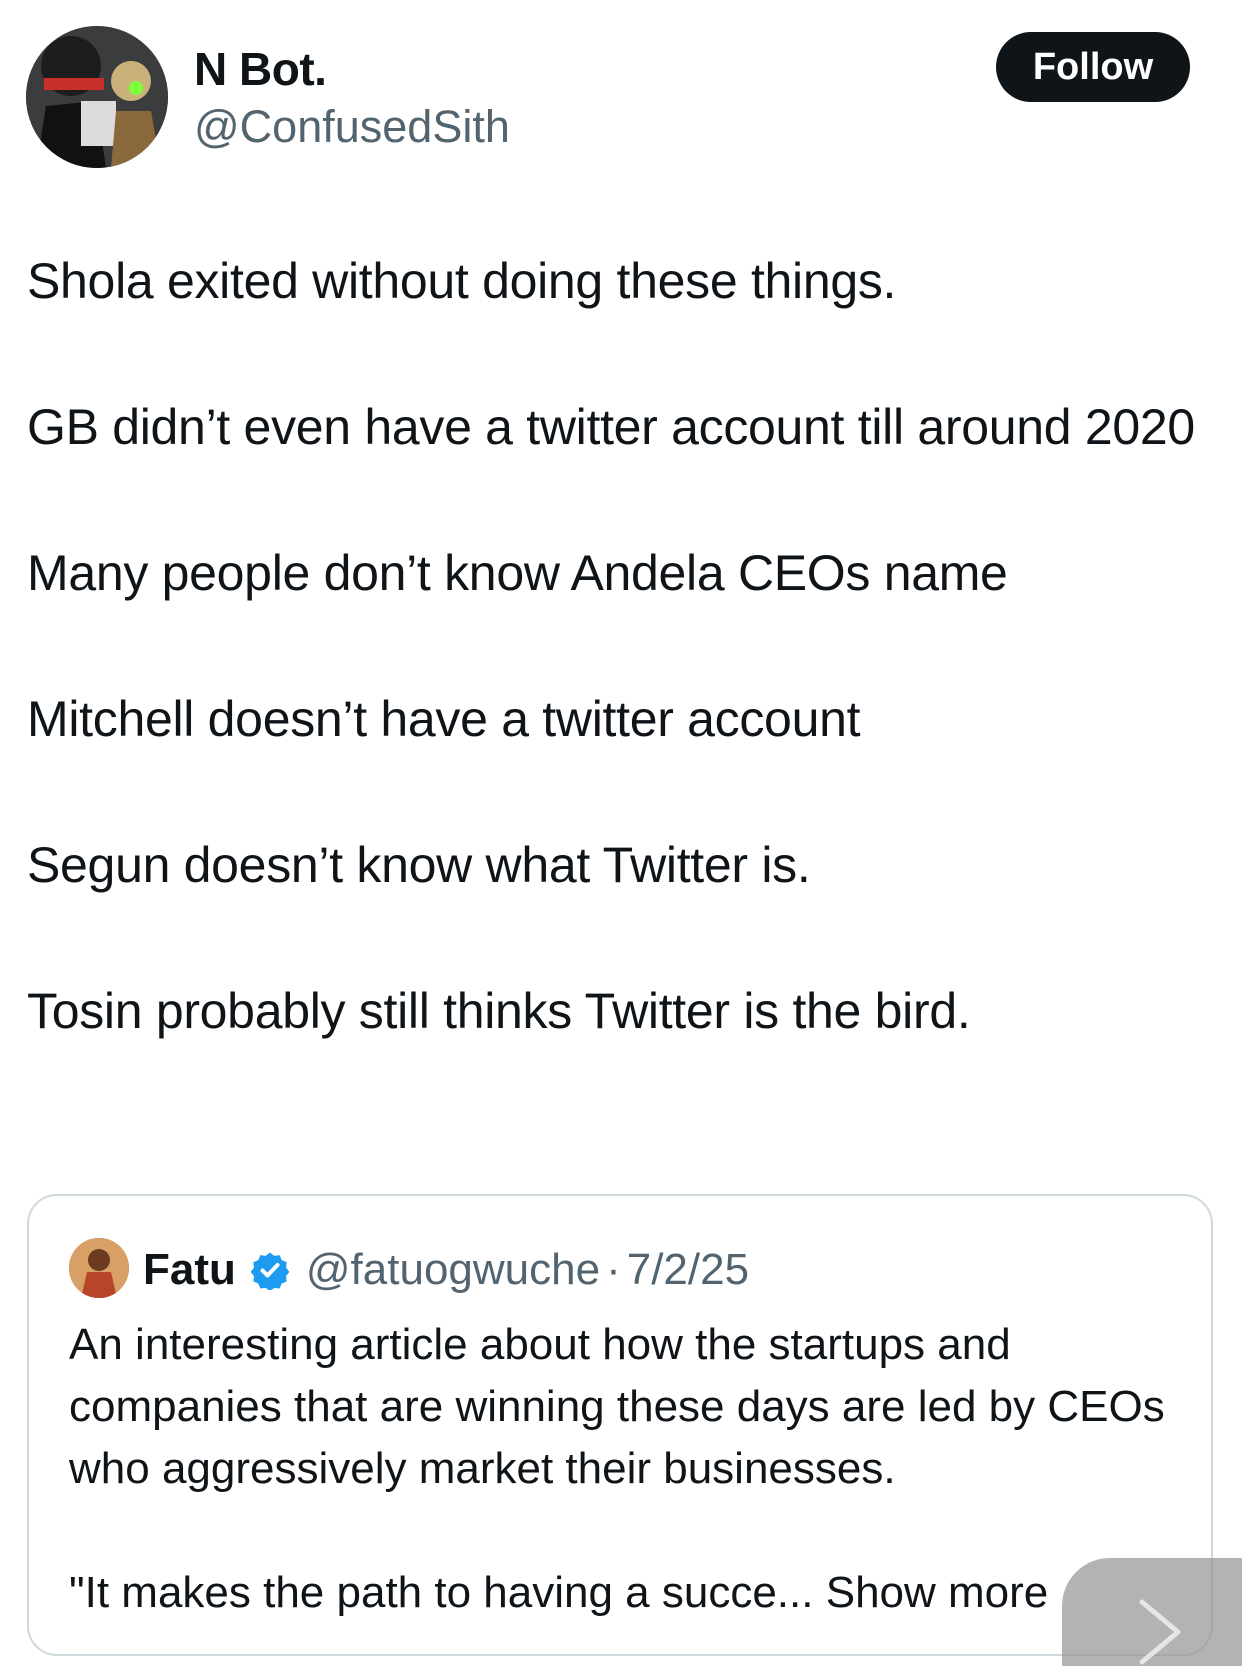  What do you see at coordinates (419, 865) in the screenshot?
I see `tweet-paragraph: Segun doesn’t know what Twitter is.` at bounding box center [419, 865].